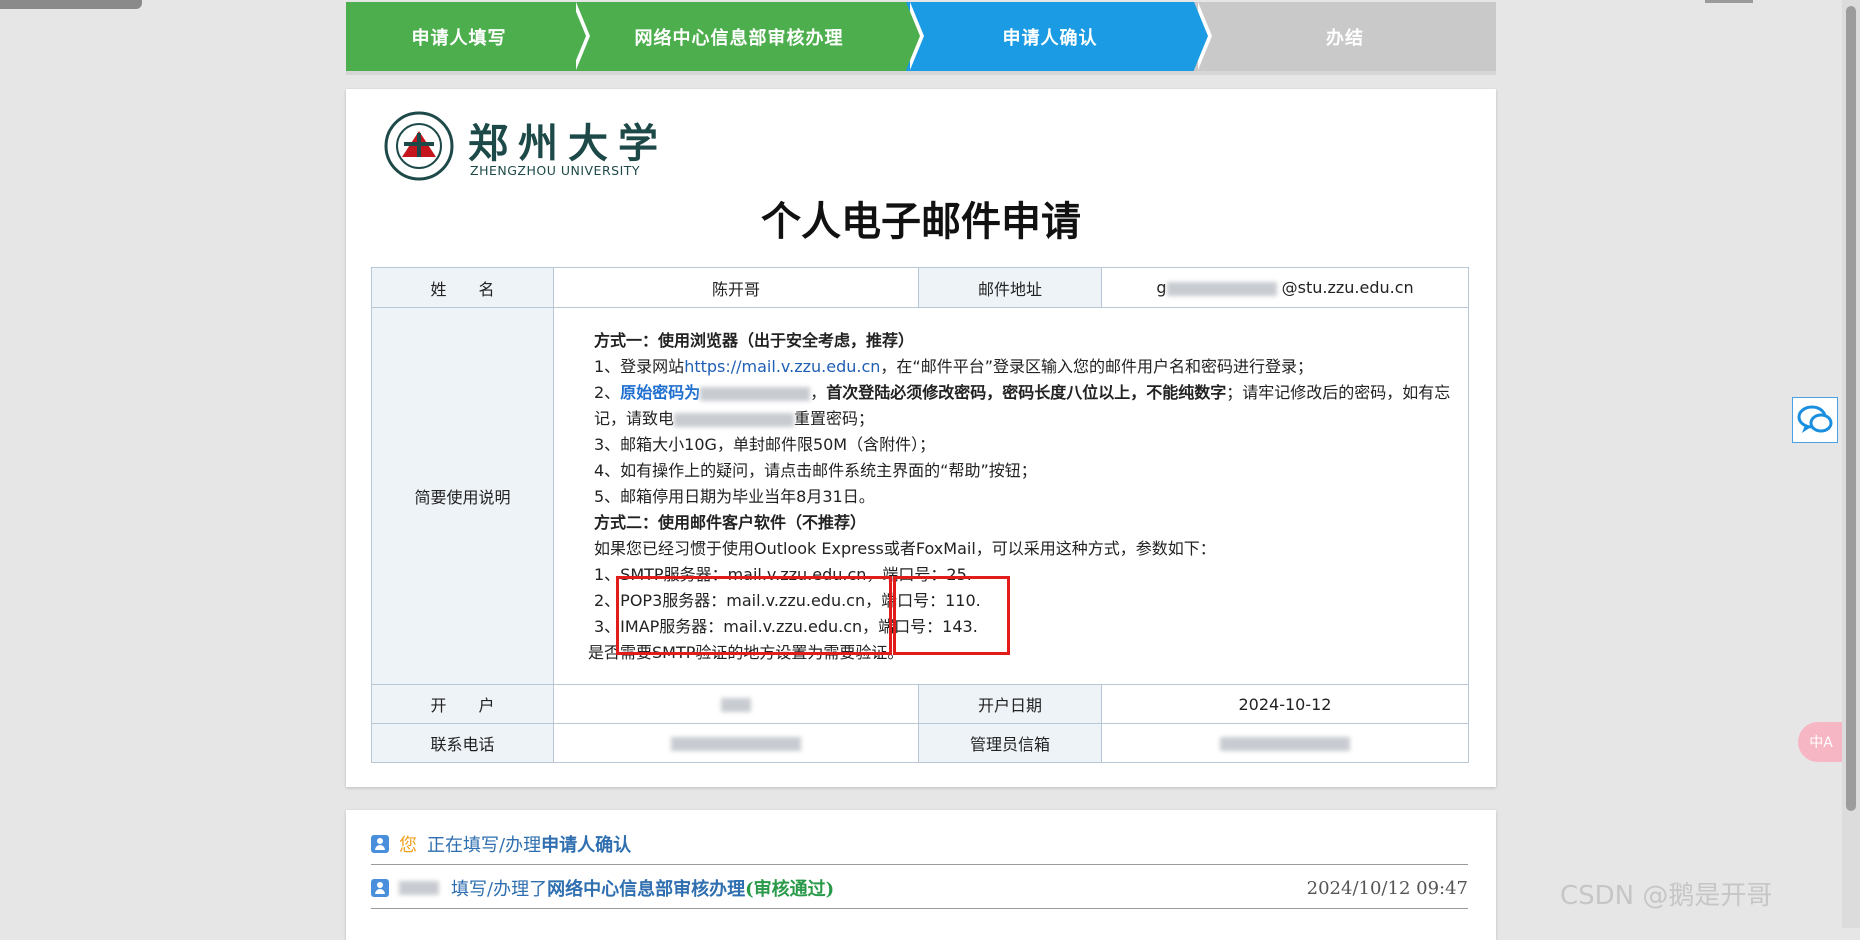 Image resolution: width=1860 pixels, height=940 pixels. Describe the element at coordinates (607, 392) in the screenshot. I see `step2-prefix: 2、` at that location.